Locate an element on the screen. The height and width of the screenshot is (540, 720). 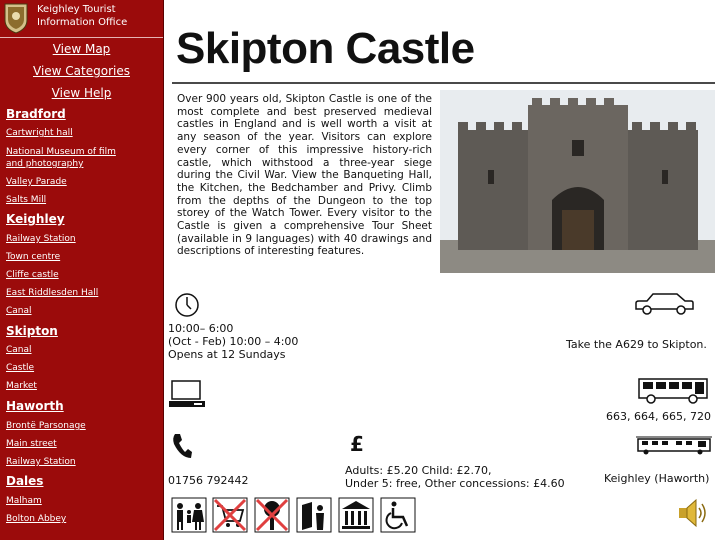
sidebar-item-town-centre: Town centre is located at coordinates (81, 257).